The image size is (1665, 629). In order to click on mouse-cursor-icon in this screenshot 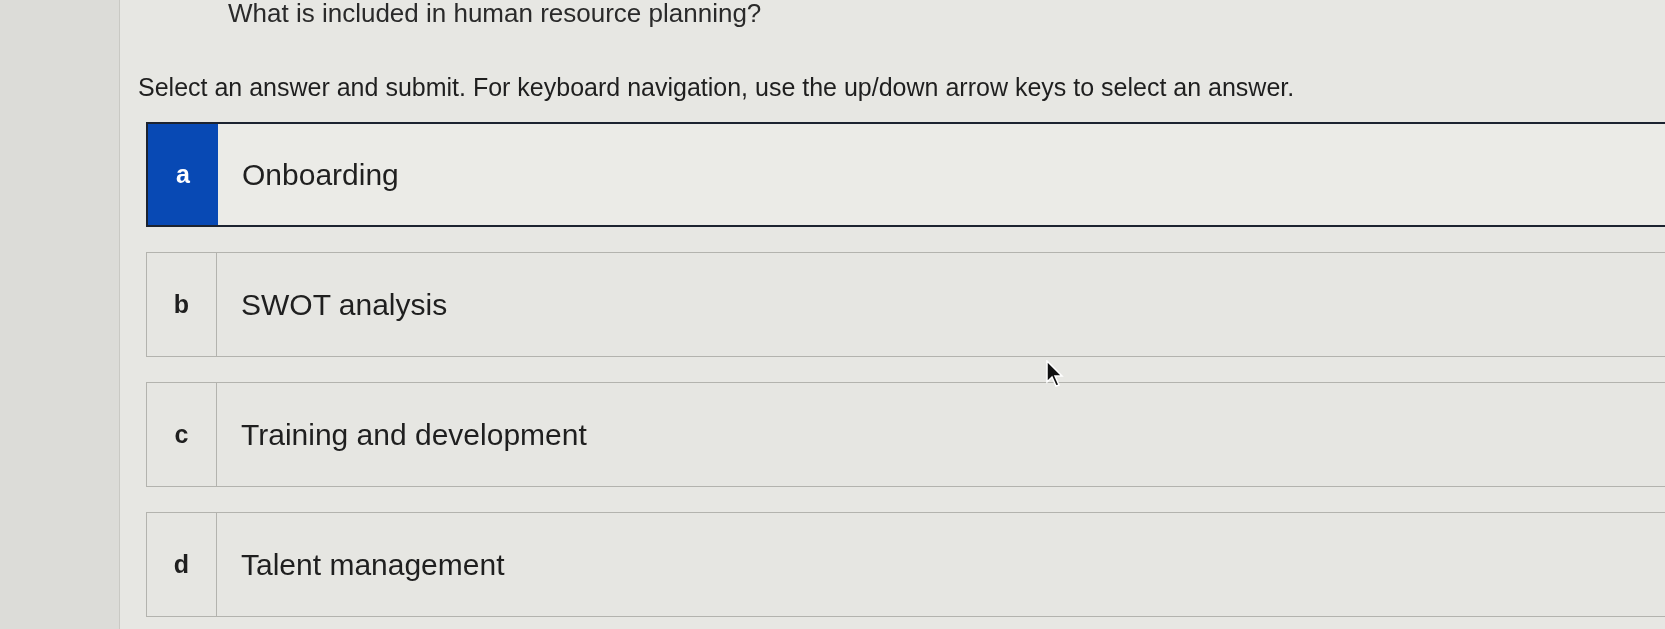, I will do `click(1055, 374)`.